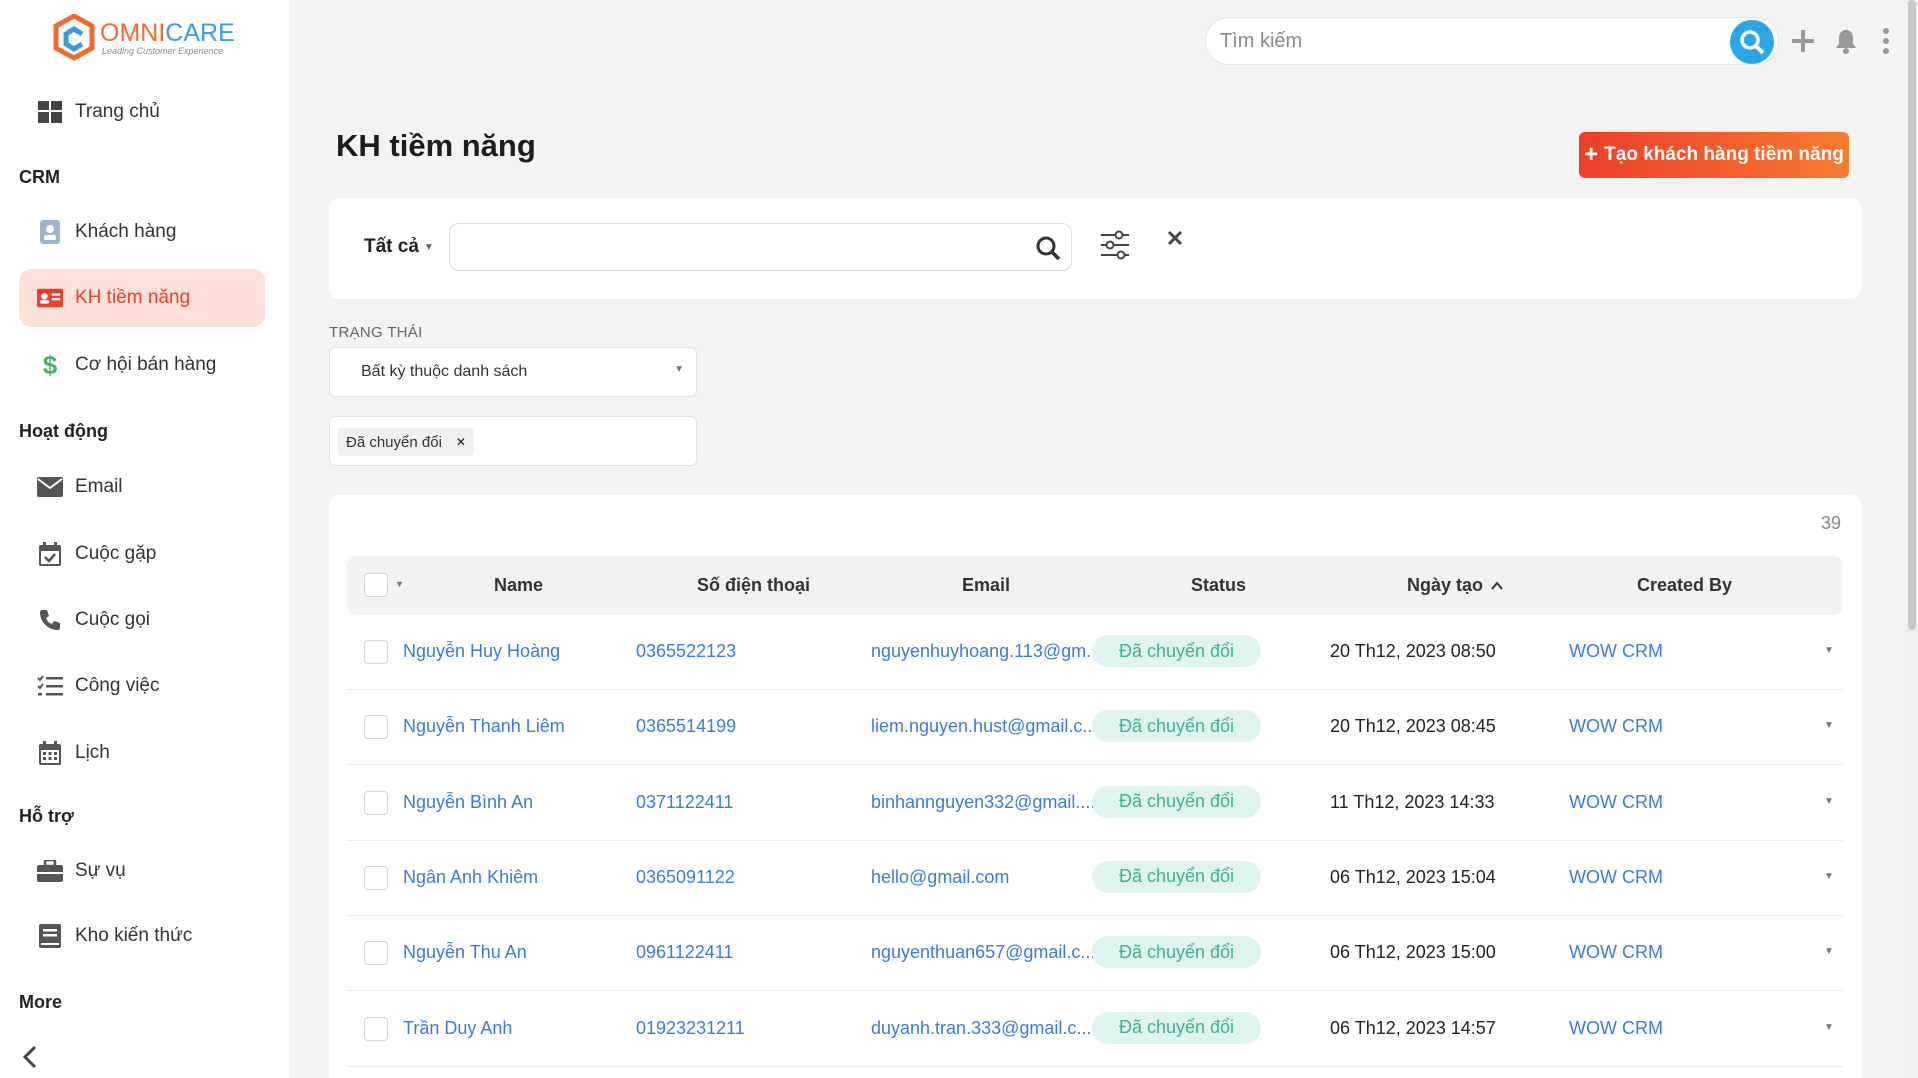 Image resolution: width=1918 pixels, height=1078 pixels. What do you see at coordinates (30, 1059) in the screenshot?
I see `collapse-sidebar-icon` at bounding box center [30, 1059].